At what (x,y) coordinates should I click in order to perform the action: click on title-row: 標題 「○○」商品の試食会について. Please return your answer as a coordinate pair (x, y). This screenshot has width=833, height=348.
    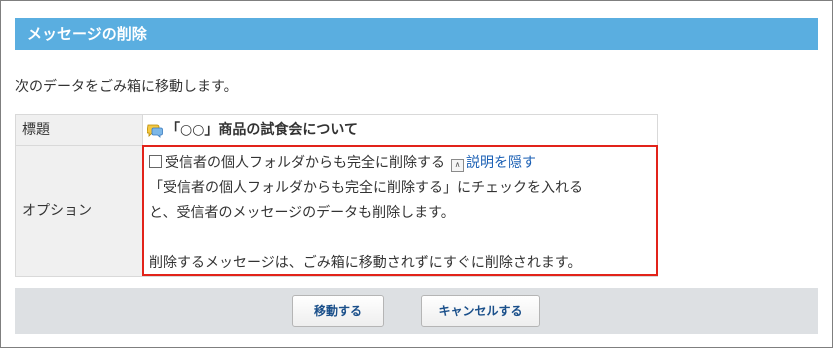
    Looking at the image, I should click on (336, 130).